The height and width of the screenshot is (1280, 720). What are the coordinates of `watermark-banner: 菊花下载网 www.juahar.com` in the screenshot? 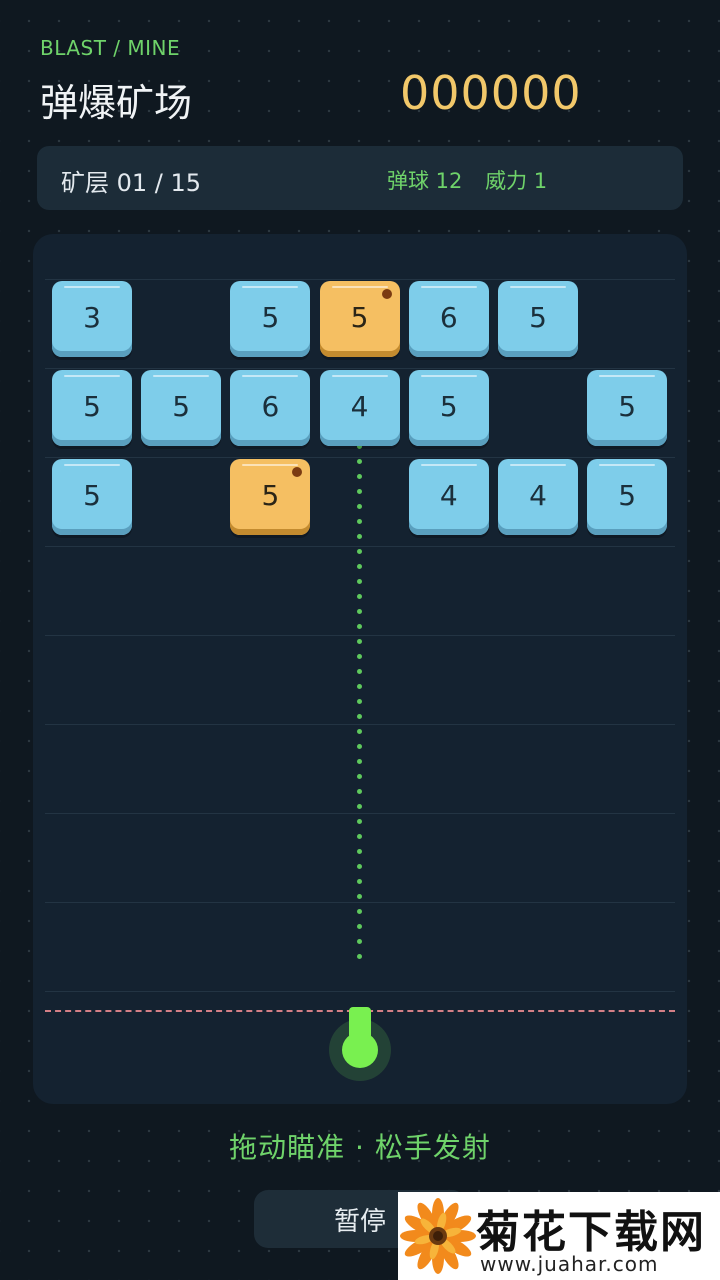 It's located at (559, 1236).